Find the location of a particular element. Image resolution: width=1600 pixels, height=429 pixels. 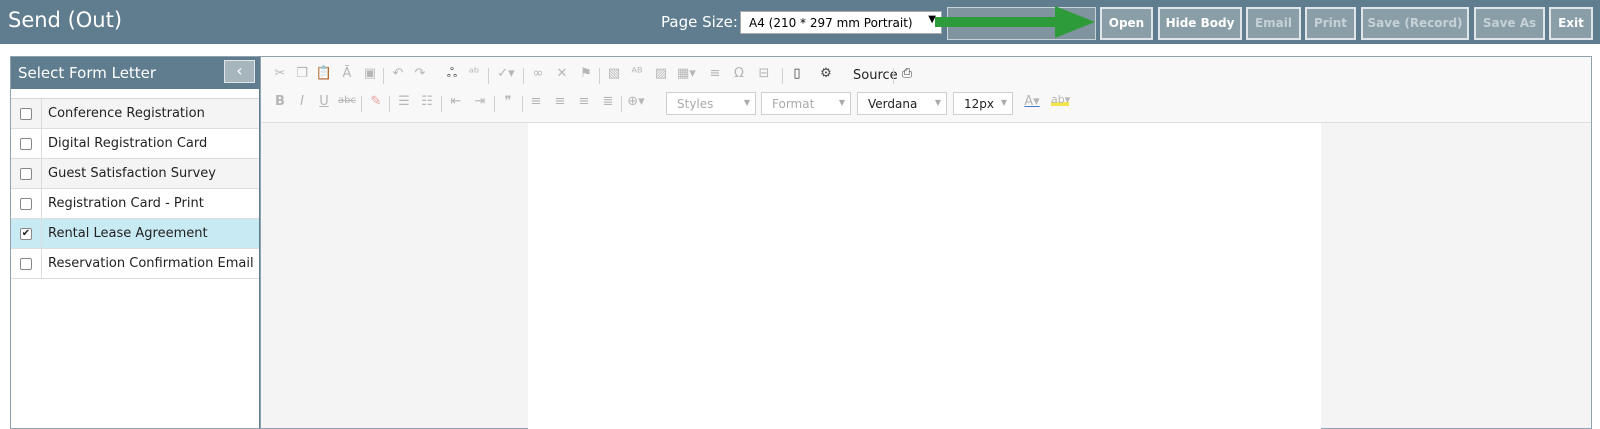

image2-icon: ▨ is located at coordinates (661, 73).